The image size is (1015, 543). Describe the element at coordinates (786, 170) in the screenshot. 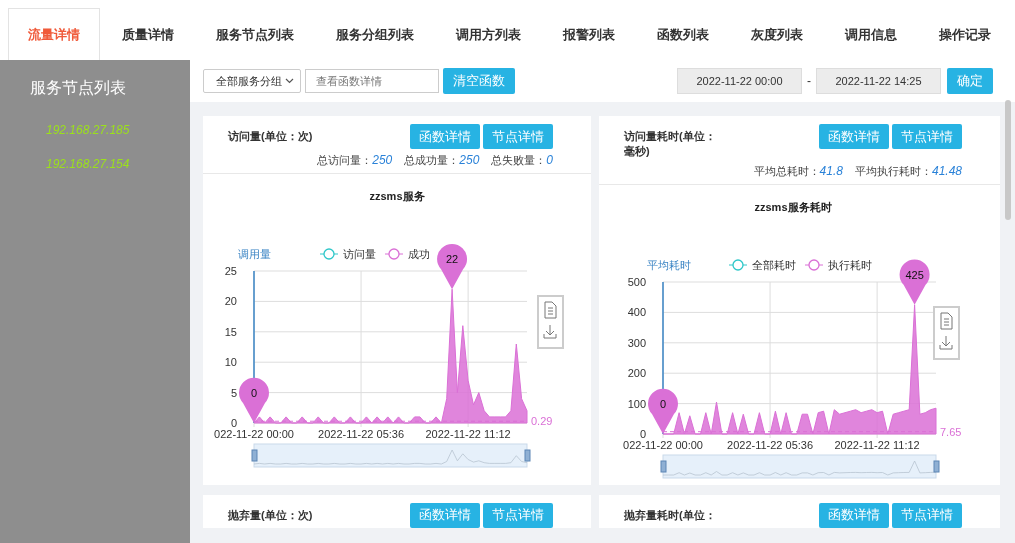

I see `stat-label: 平均总耗时：` at that location.